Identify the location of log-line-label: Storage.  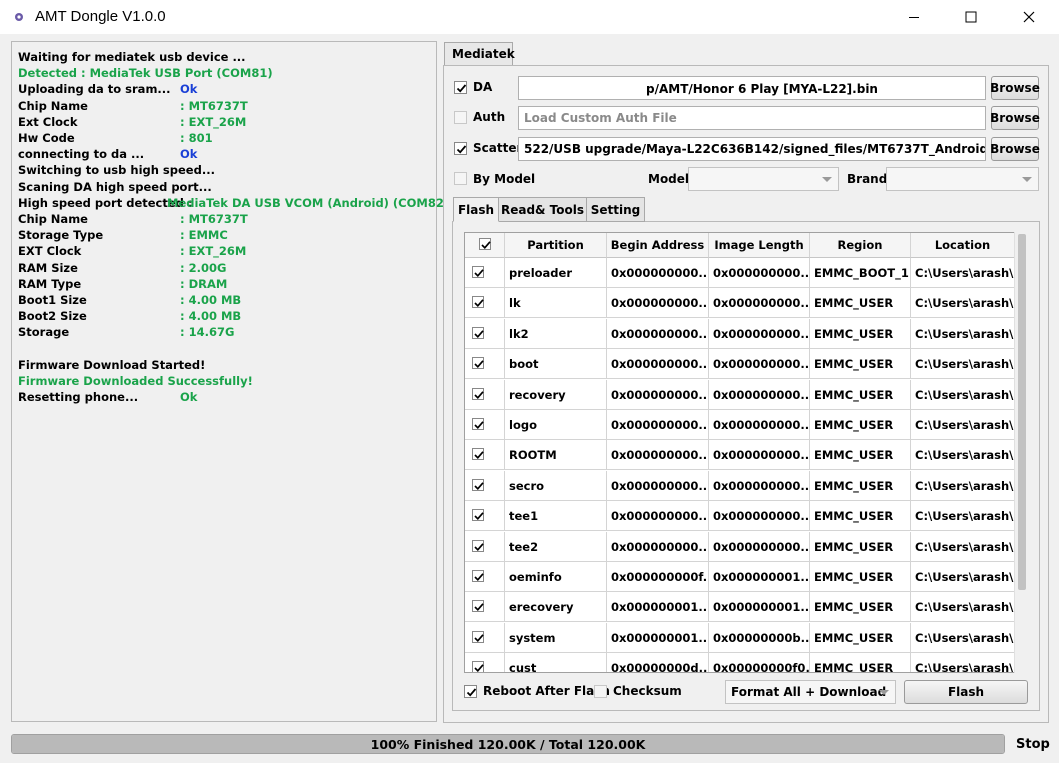
(44, 332).